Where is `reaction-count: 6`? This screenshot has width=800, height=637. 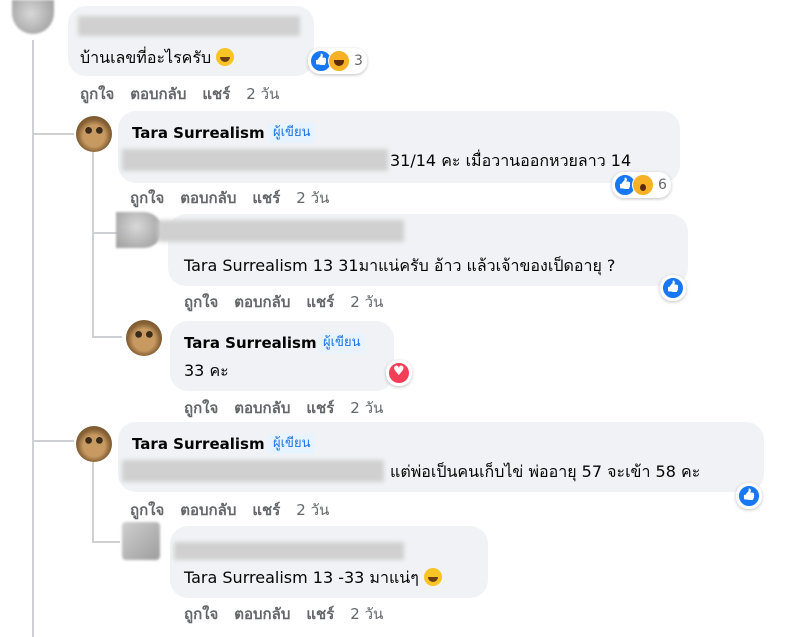
reaction-count: 6 is located at coordinates (662, 185).